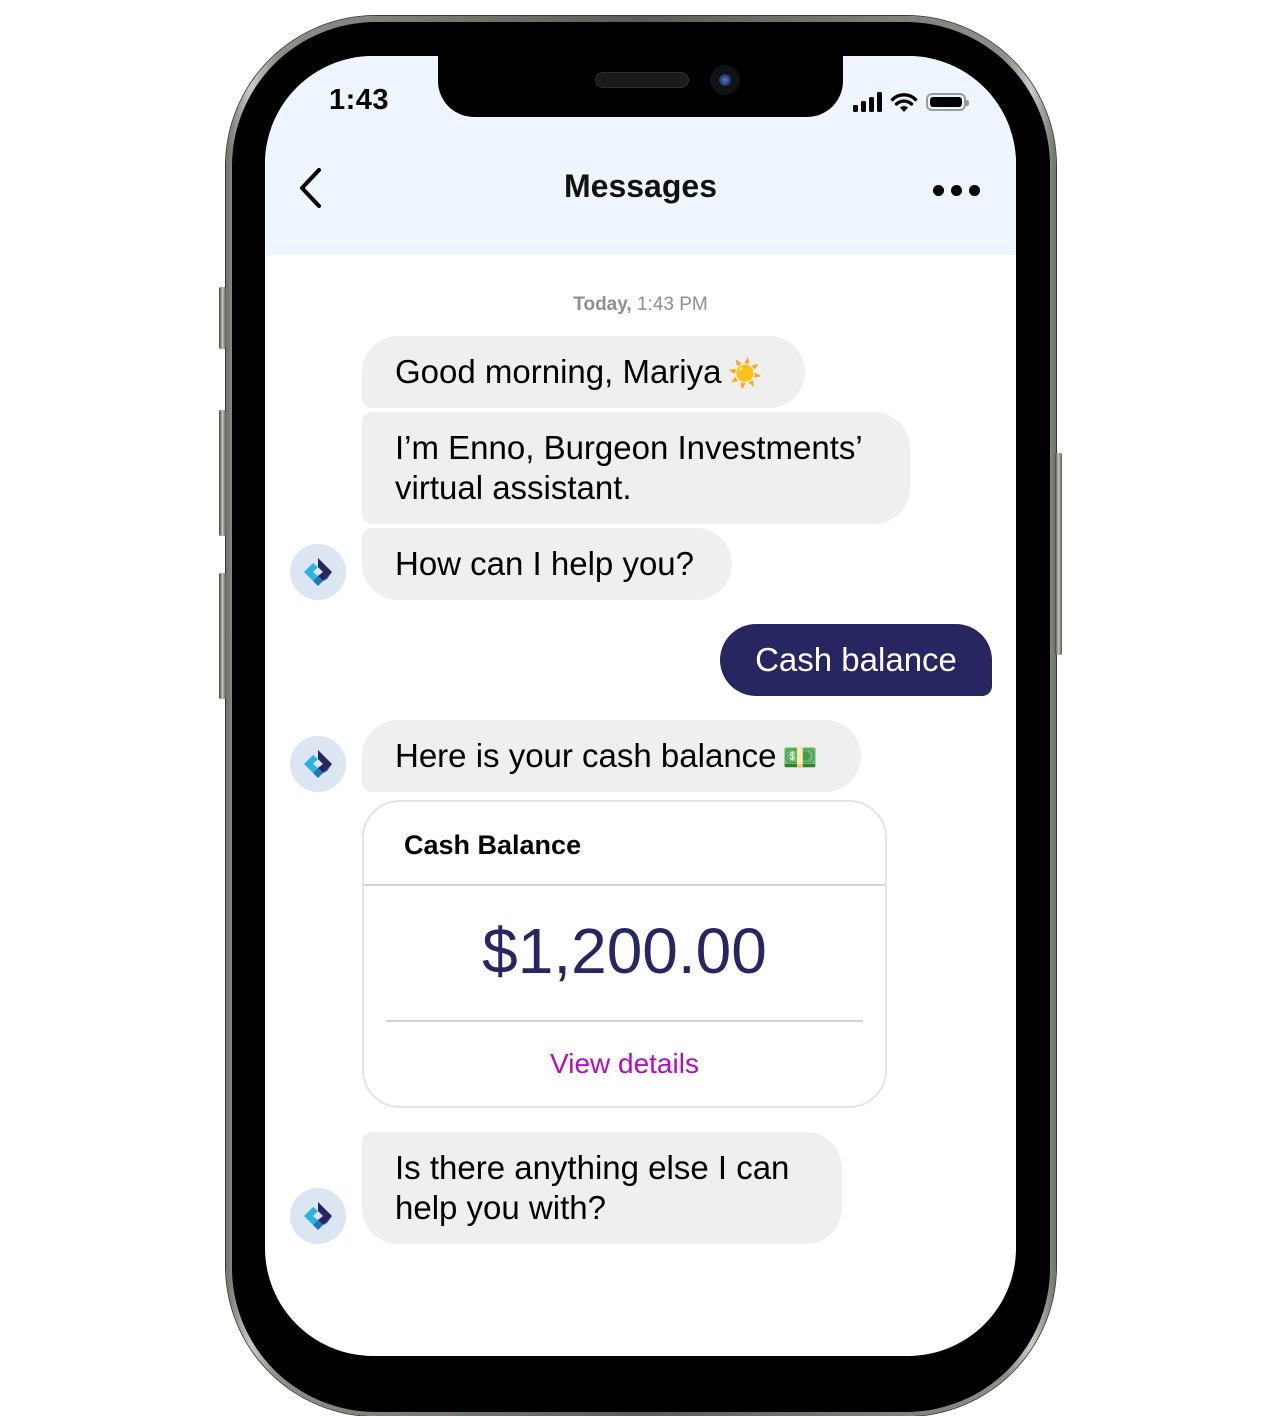  I want to click on conversation-timestamp: Today, 1:43 PM, so click(640, 305).